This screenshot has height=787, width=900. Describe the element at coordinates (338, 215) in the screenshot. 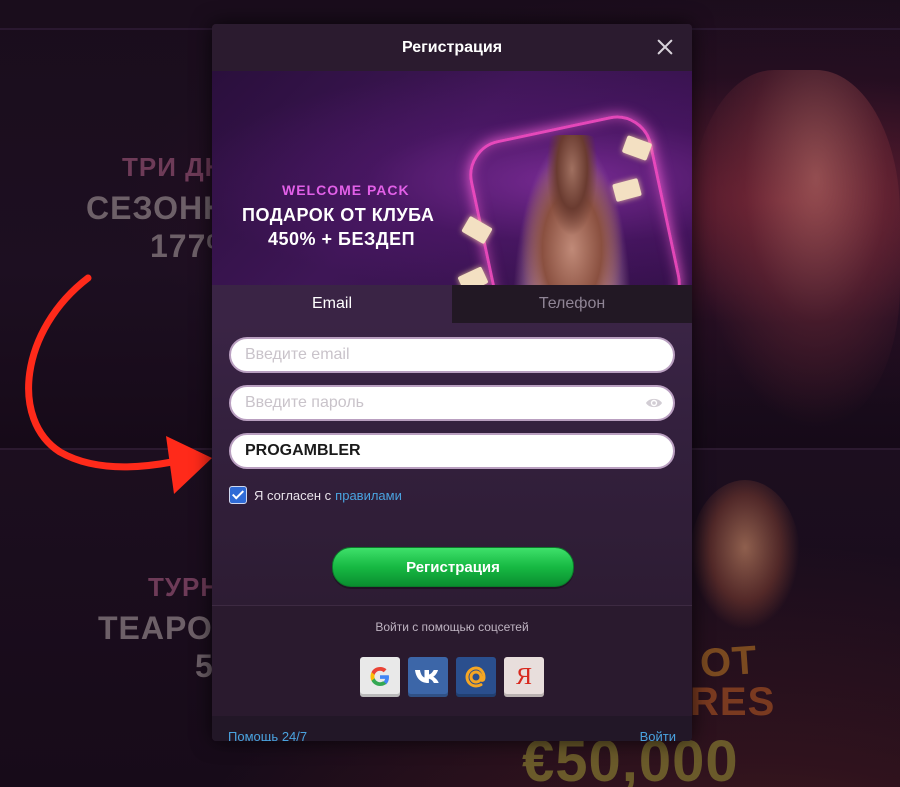

I see `banner-title: ПОДАРОК ОТ КЛУБА` at that location.